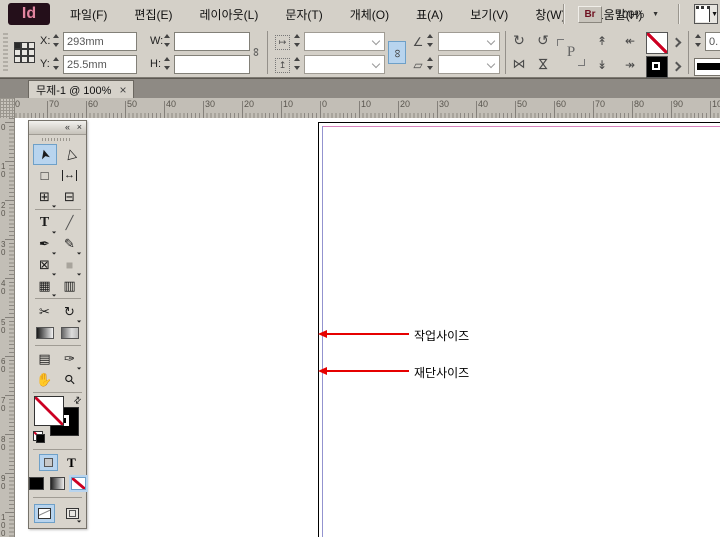 This screenshot has width=720, height=537. Describe the element at coordinates (70, 265) in the screenshot. I see `rectangle-tool: ■` at that location.